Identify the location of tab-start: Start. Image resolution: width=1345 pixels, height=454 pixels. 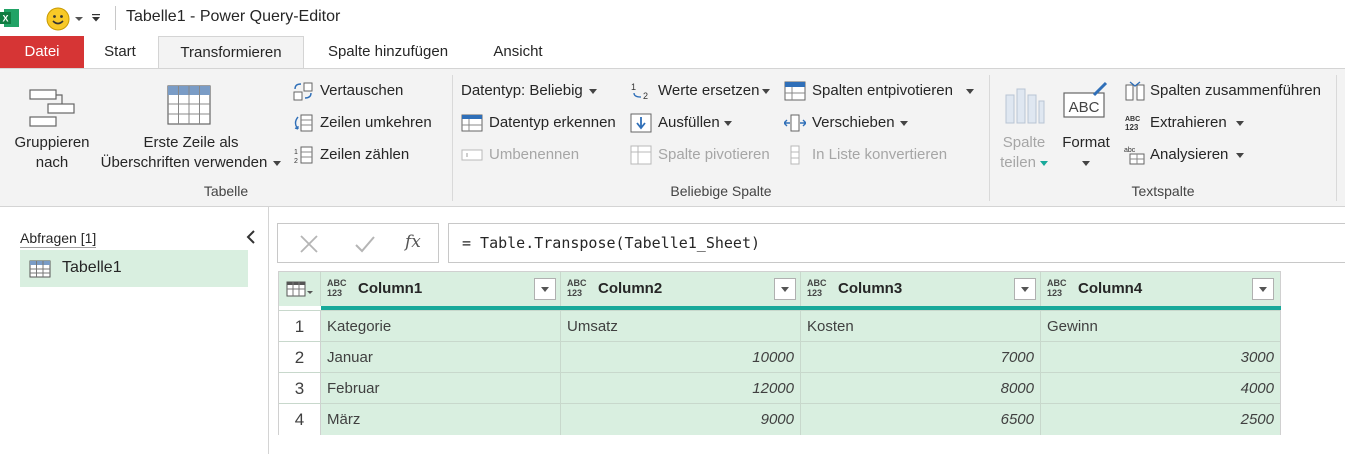
(120, 52).